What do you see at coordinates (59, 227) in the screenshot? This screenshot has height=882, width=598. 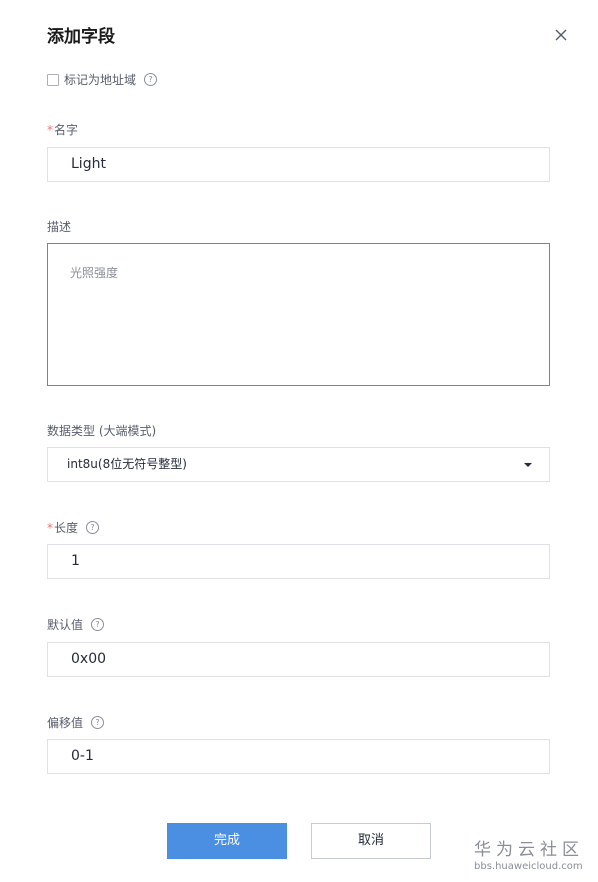 I see `description-label: 描述` at bounding box center [59, 227].